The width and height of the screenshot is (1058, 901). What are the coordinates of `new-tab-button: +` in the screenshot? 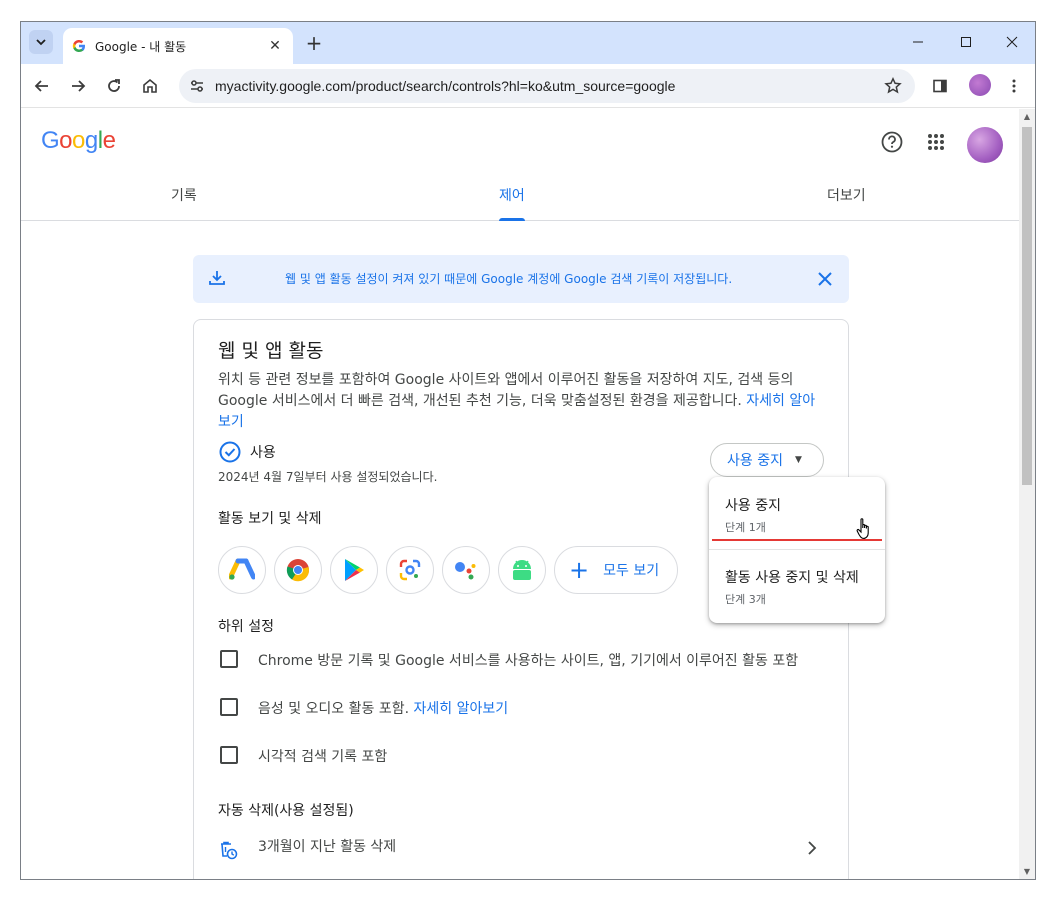 It's located at (314, 43).